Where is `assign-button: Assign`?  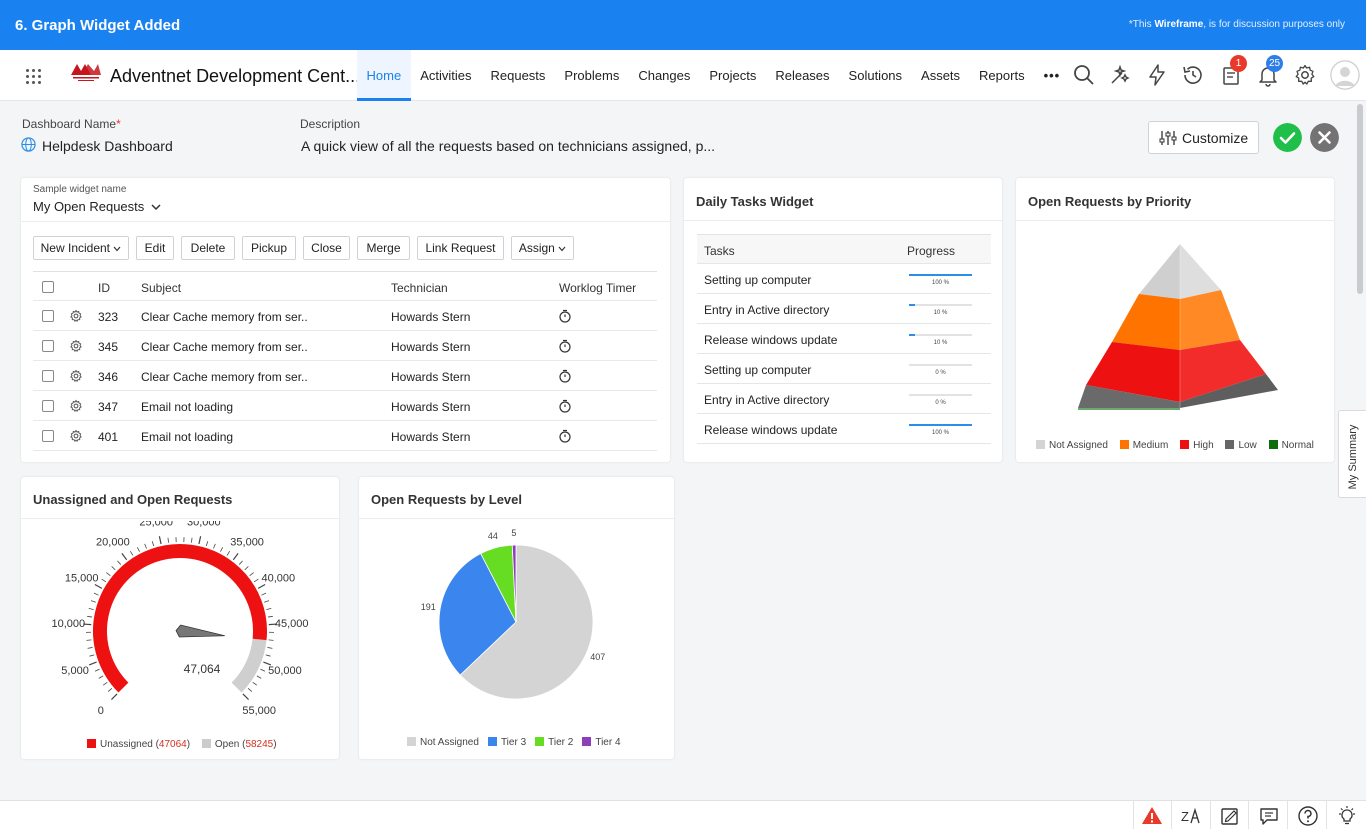
assign-button: Assign is located at coordinates (542, 248).